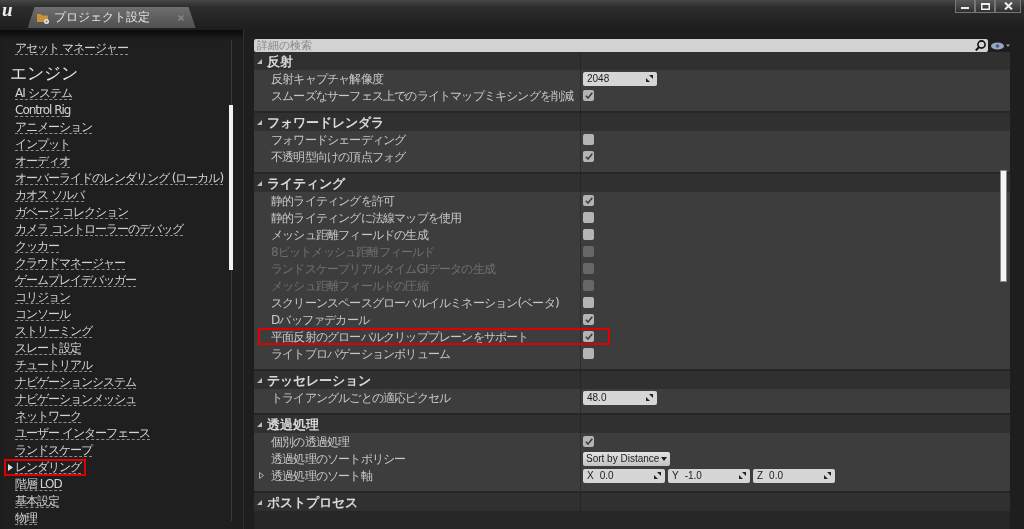 The height and width of the screenshot is (529, 1024). I want to click on search-field: 詳細の検索, so click(613, 45).